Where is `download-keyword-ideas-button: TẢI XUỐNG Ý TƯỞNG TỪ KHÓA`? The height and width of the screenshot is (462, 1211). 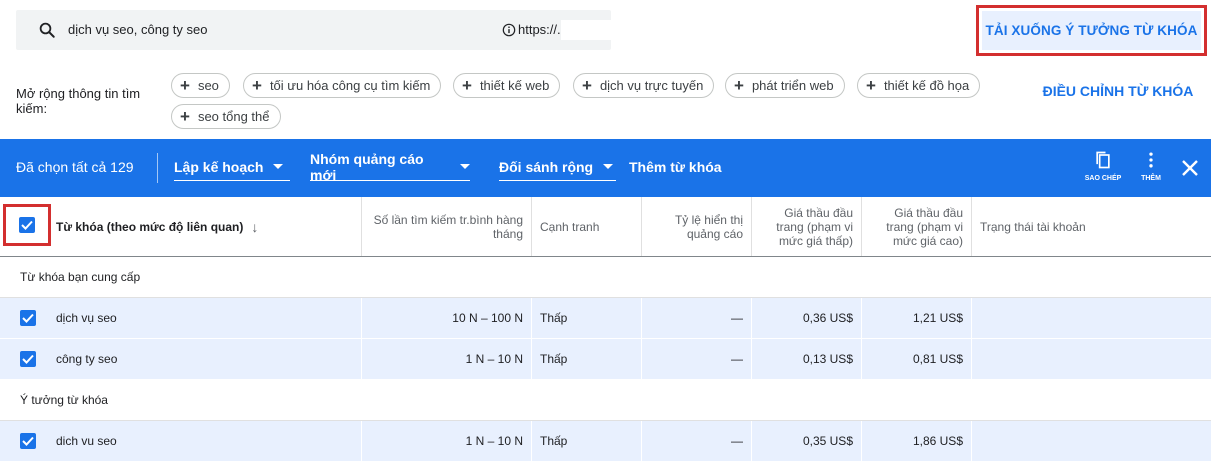
download-keyword-ideas-button: TẢI XUỐNG Ý TƯỞNG TỪ KHÓA is located at coordinates (1091, 30).